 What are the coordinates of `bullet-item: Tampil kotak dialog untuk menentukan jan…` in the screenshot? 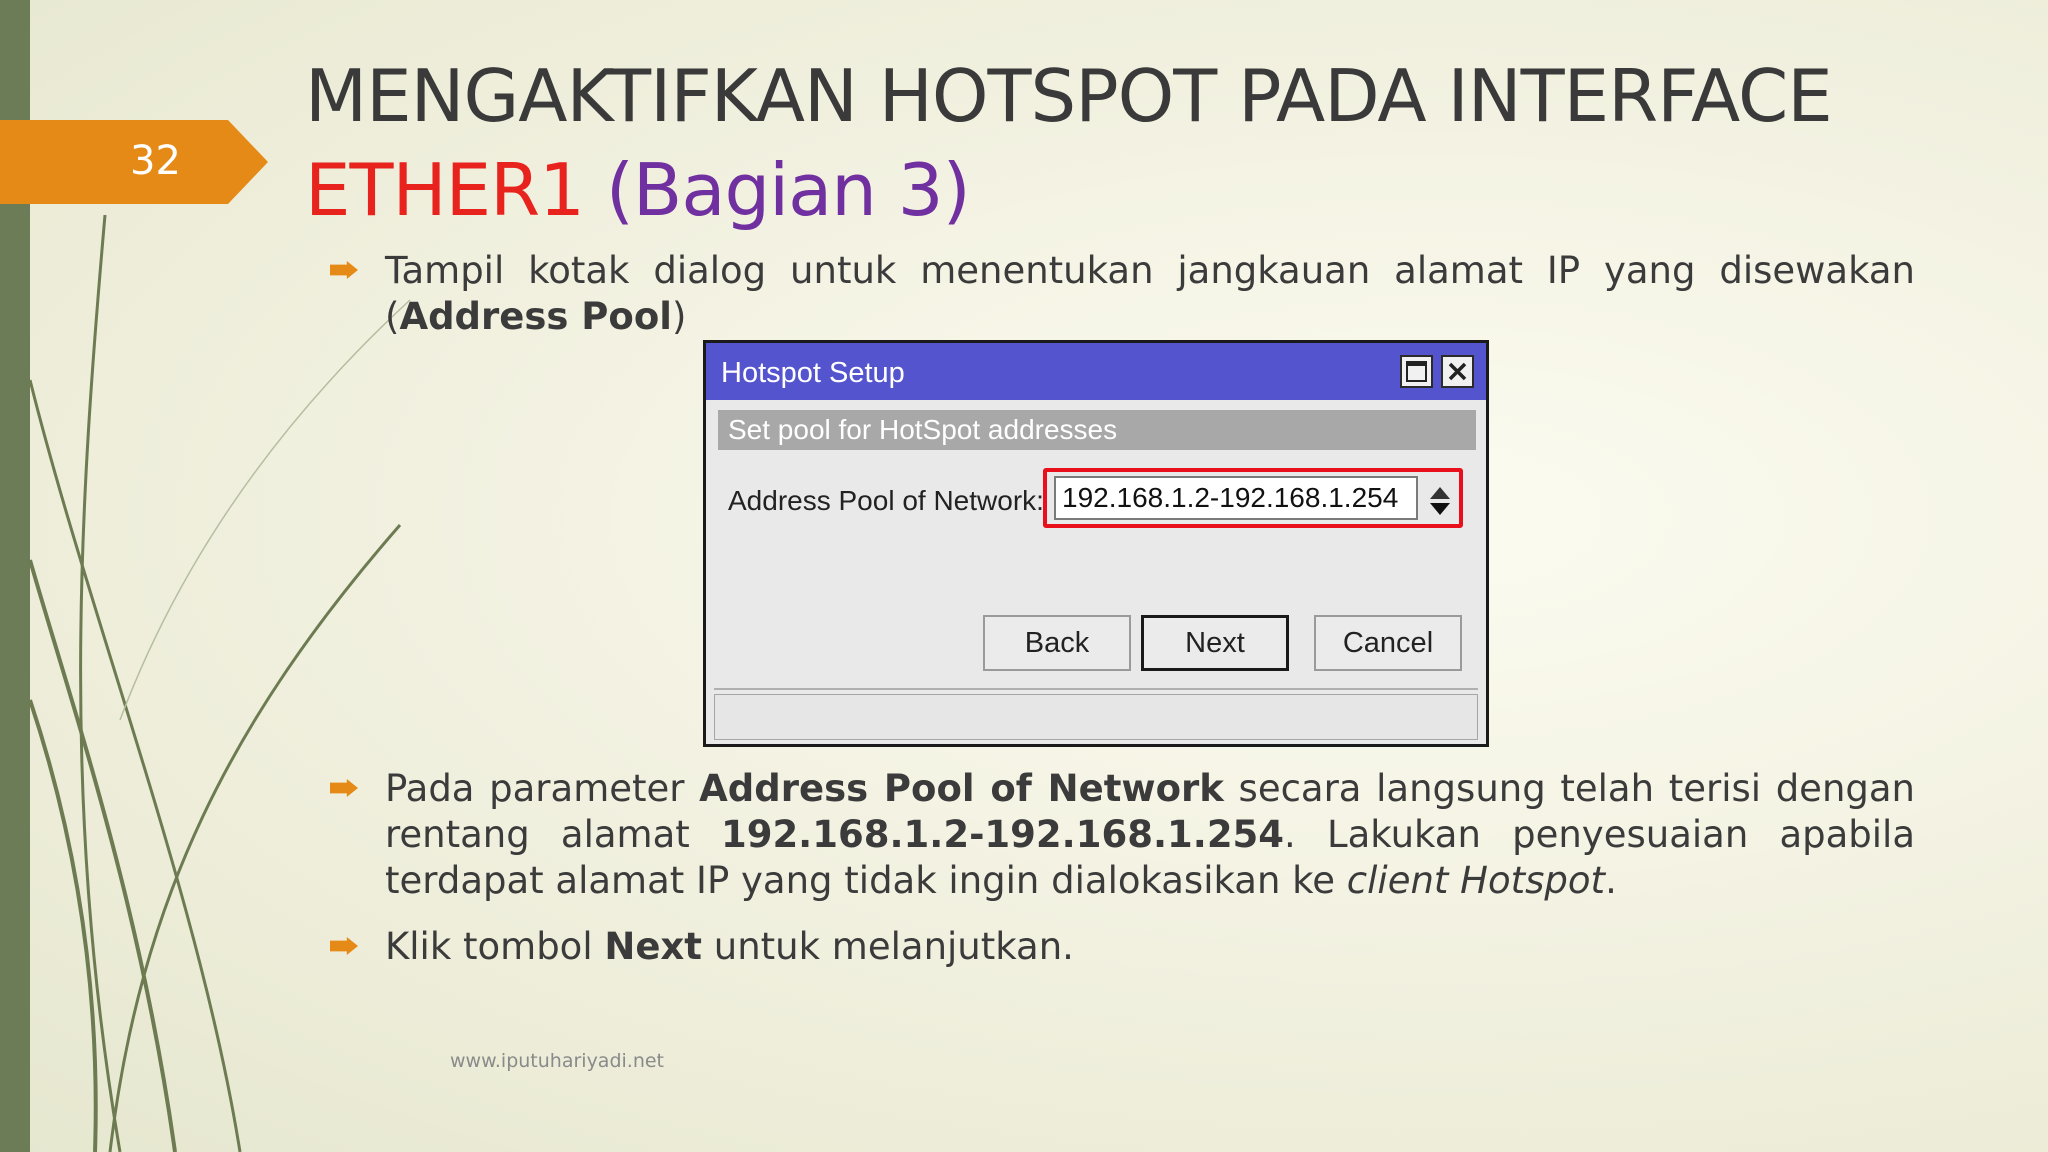 It's located at (1122, 294).